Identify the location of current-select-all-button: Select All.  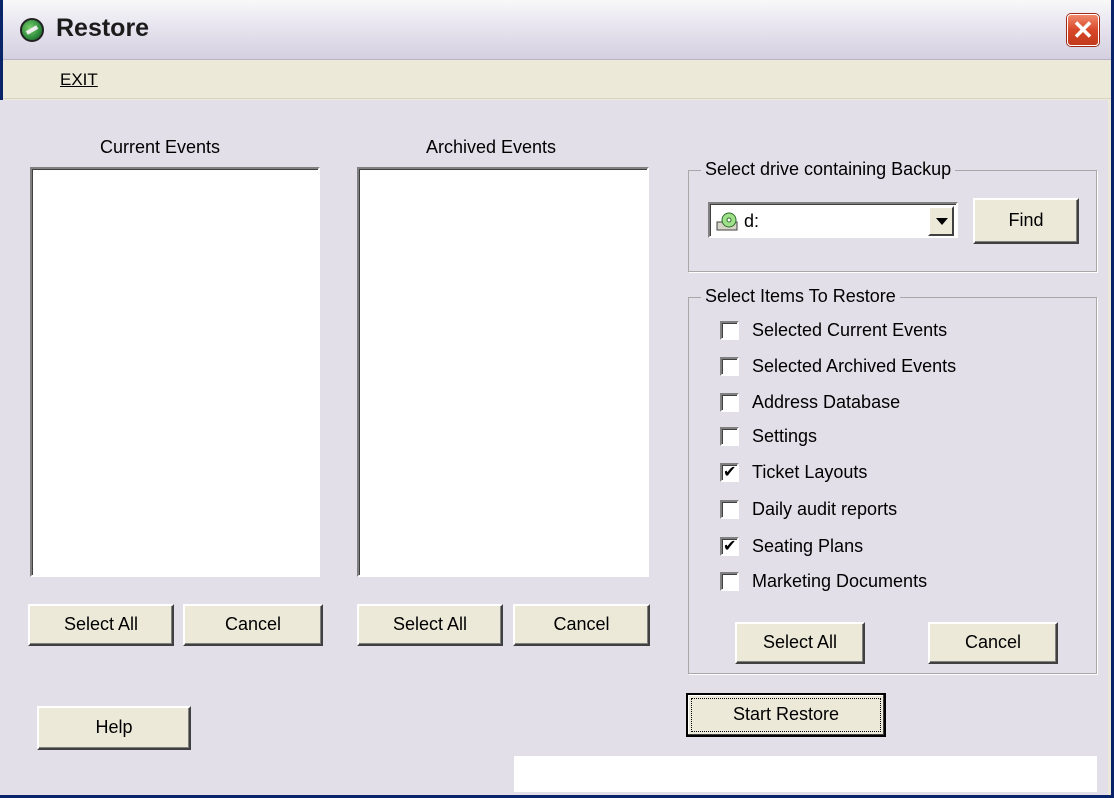
(101, 625).